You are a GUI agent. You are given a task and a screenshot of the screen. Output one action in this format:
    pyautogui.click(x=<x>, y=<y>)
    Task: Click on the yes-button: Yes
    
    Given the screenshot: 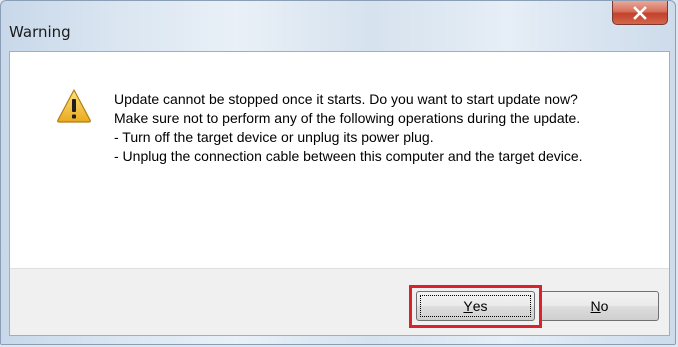 What is the action you would take?
    pyautogui.click(x=475, y=306)
    